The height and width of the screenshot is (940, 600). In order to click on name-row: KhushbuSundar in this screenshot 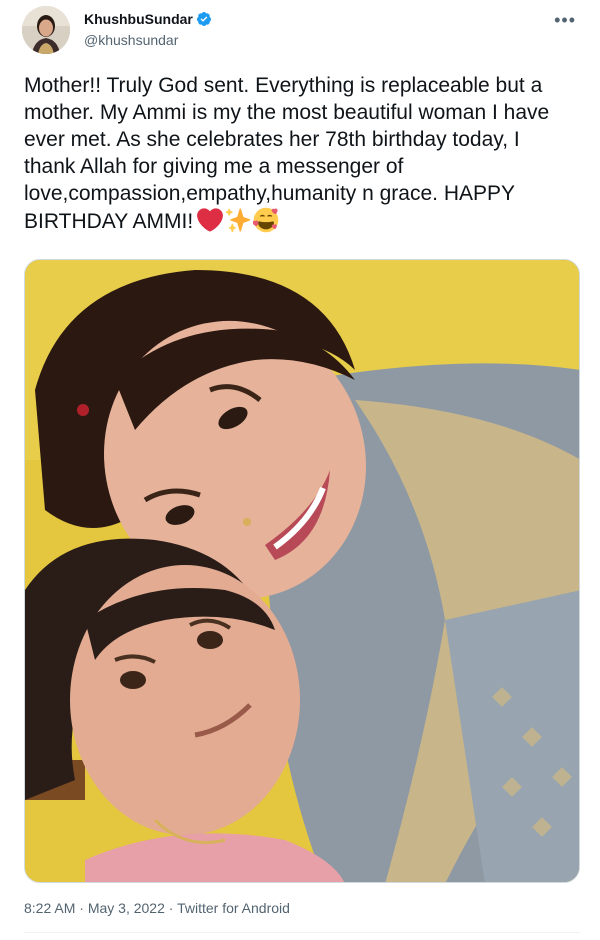, I will do `click(148, 19)`.